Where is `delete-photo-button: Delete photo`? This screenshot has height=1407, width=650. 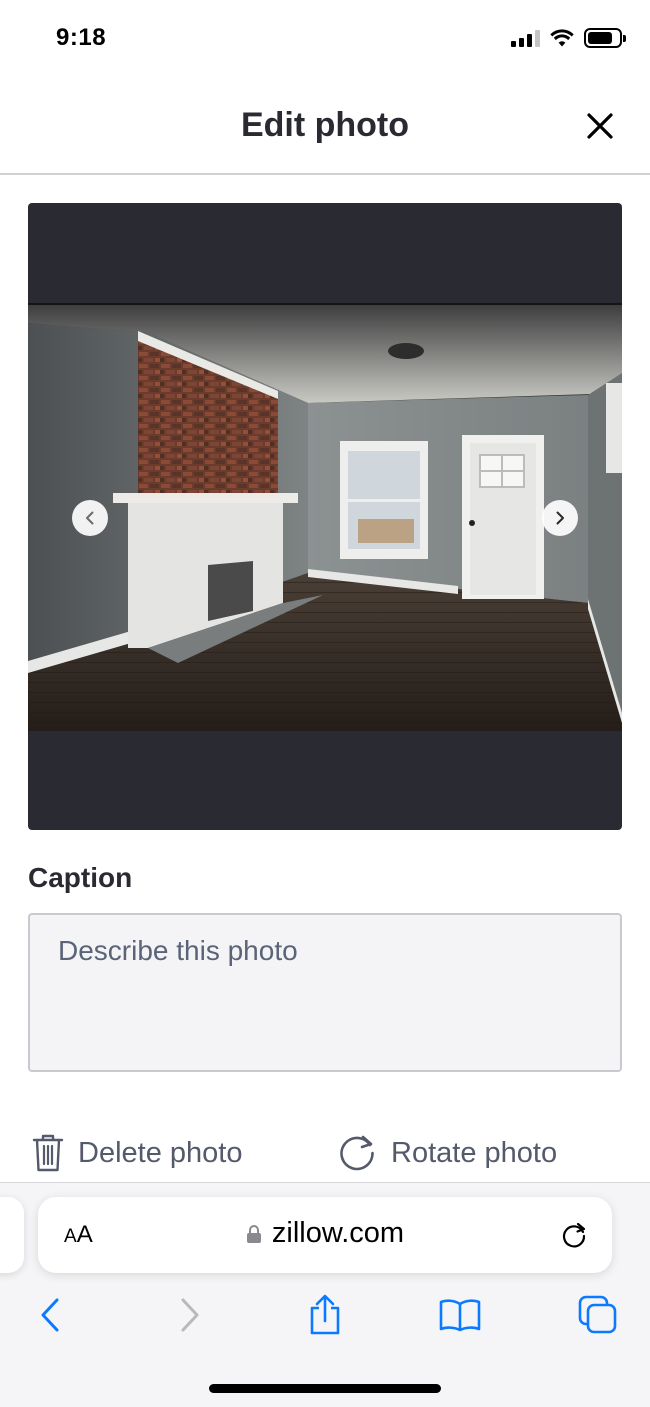
delete-photo-button: Delete photo is located at coordinates (137, 1153).